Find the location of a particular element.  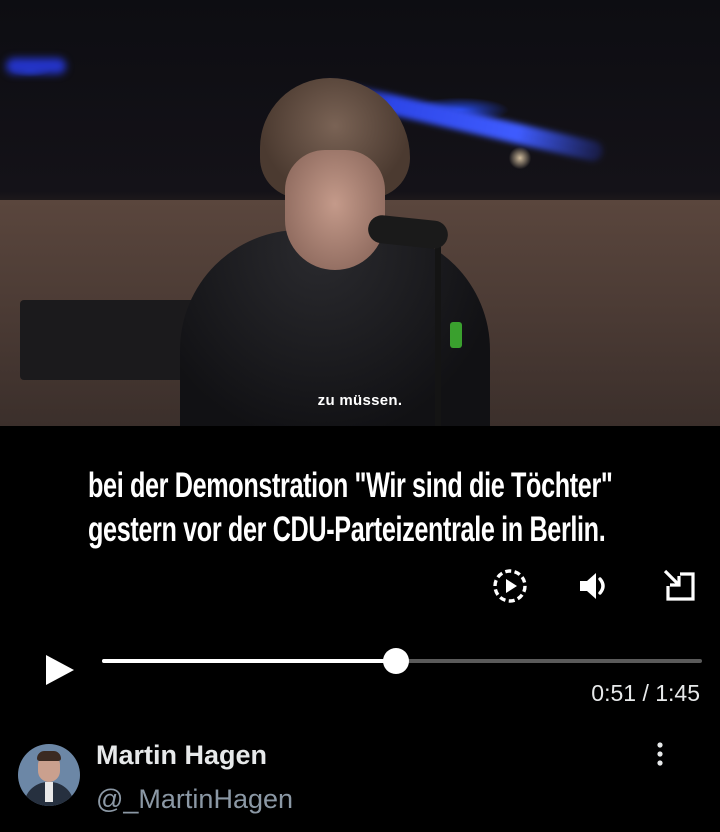

mic-clip is located at coordinates (456, 335).